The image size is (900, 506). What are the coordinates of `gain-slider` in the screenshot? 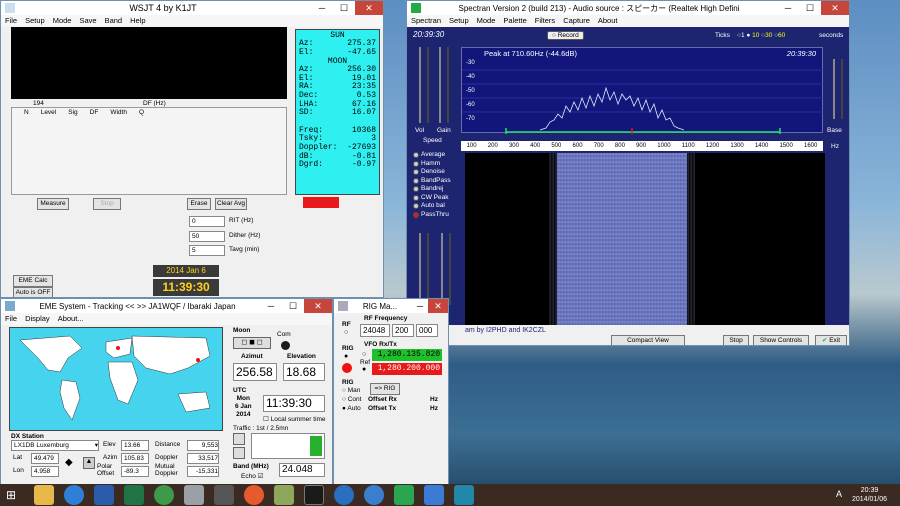 It's located at (444, 85).